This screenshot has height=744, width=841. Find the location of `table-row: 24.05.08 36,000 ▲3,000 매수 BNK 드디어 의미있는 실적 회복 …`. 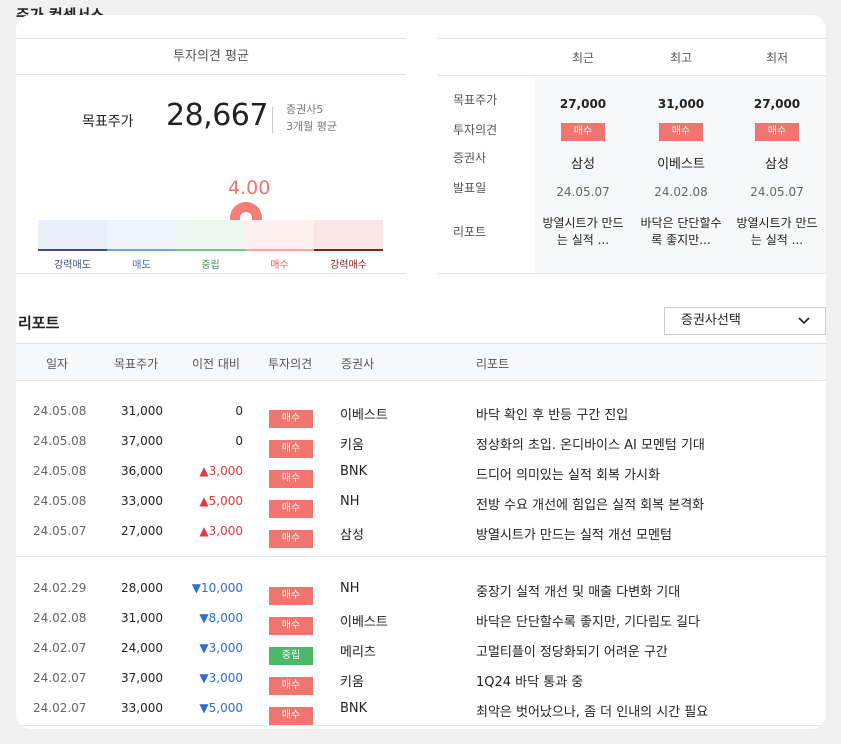

table-row: 24.05.08 36,000 ▲3,000 매수 BNK 드디어 의미있는 실적 회복 … is located at coordinates (421, 472).